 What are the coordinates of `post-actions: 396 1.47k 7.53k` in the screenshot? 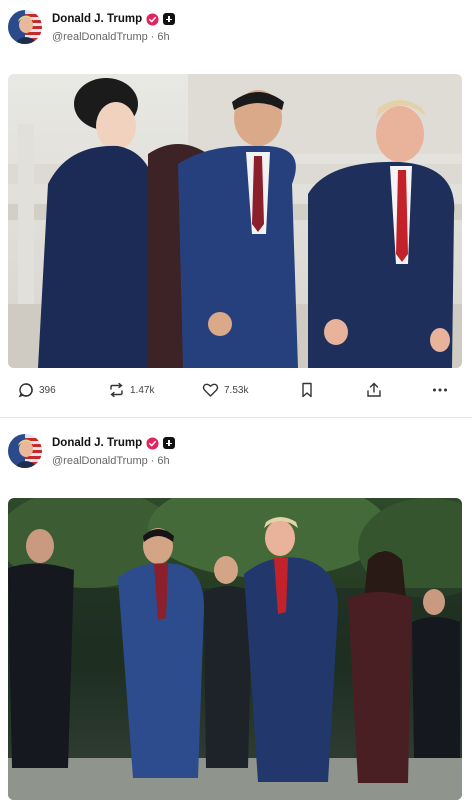 It's located at (238, 394).